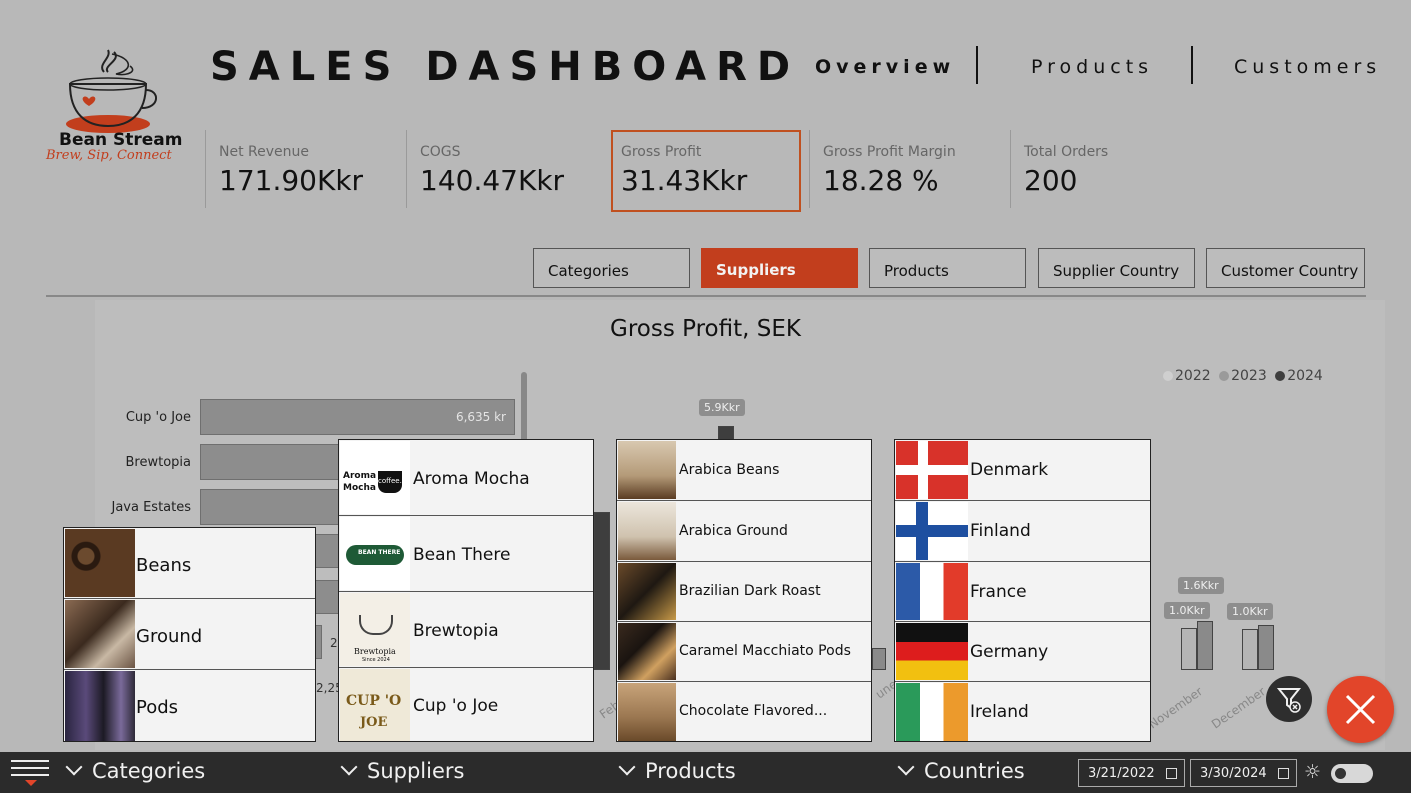  What do you see at coordinates (111, 91) in the screenshot?
I see `coffee-cup-icon` at bounding box center [111, 91].